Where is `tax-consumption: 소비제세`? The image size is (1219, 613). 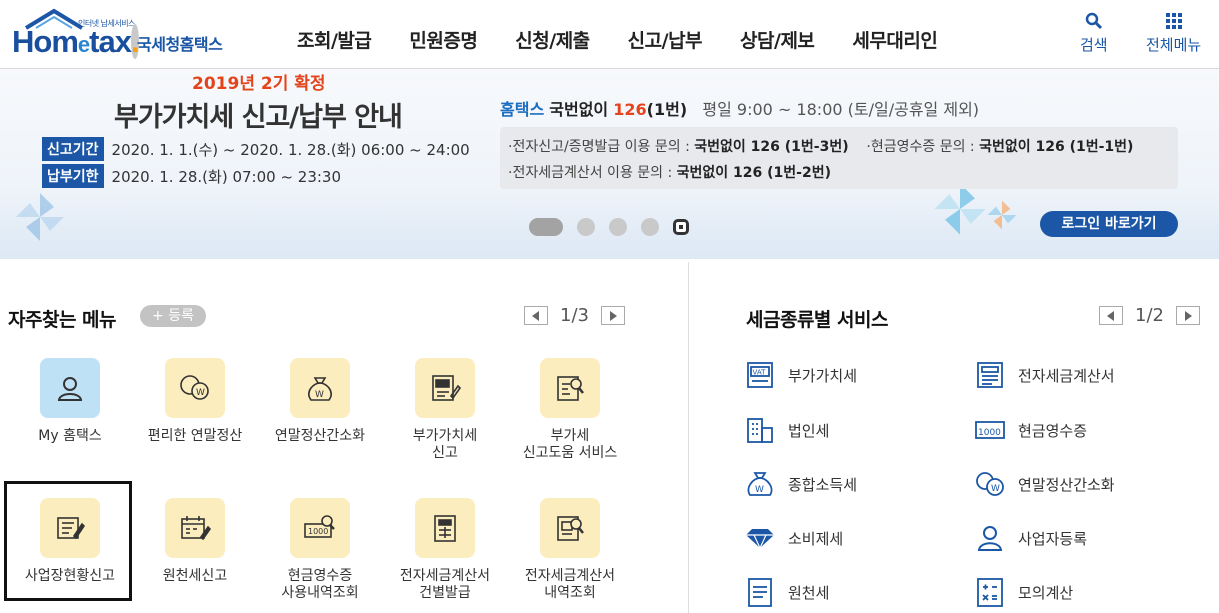
tax-consumption: 소비제세 is located at coordinates (793, 538).